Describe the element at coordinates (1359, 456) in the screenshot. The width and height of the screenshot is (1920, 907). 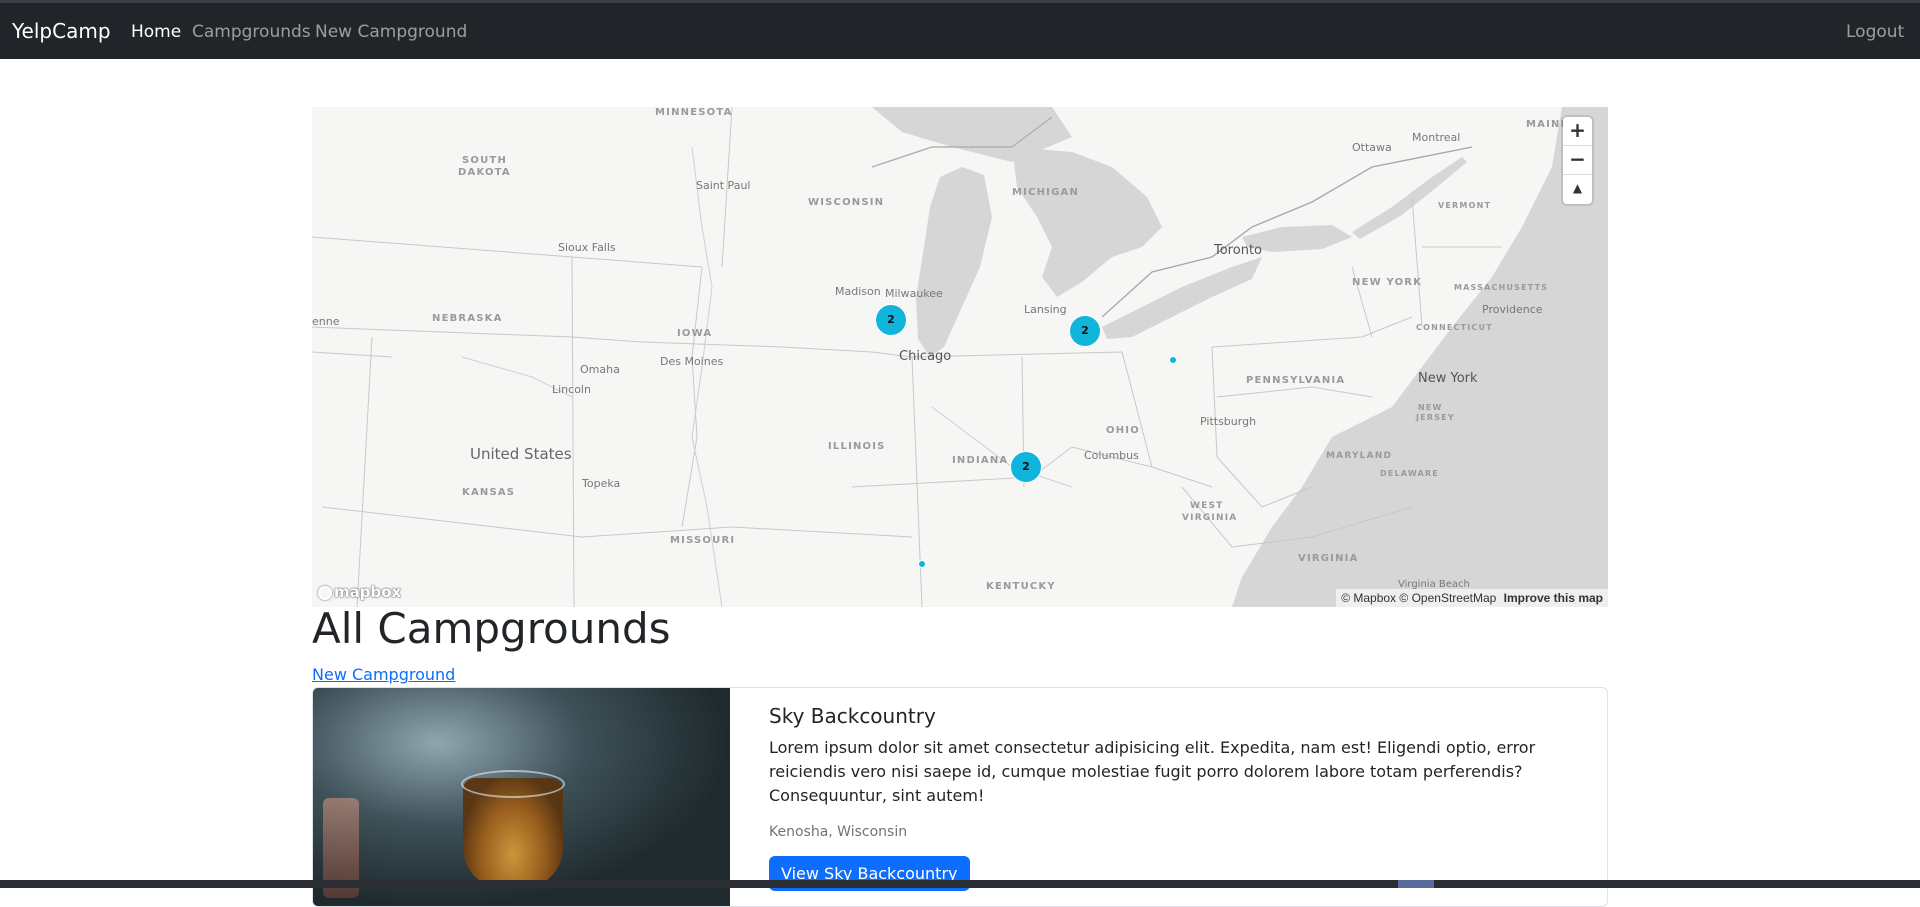
I see `map-label-maryland: MARYLAND` at that location.